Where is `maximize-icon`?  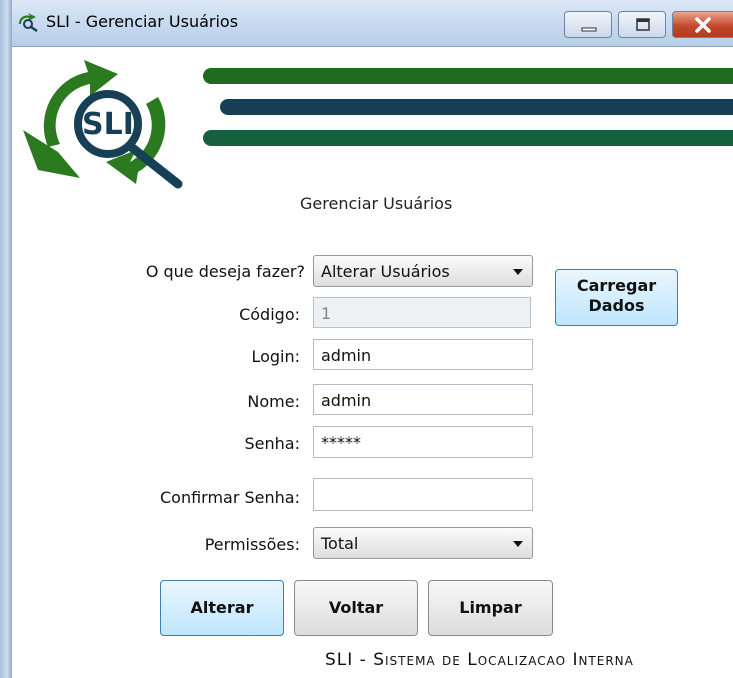
maximize-icon is located at coordinates (643, 24).